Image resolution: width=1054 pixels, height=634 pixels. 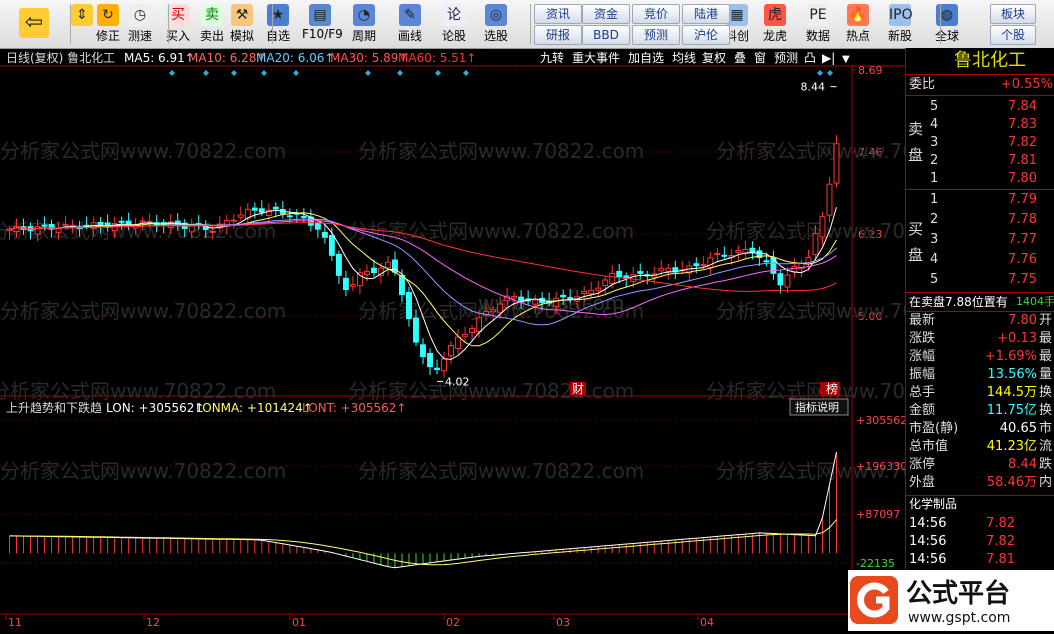 I want to click on chart-menu-item: 凸, so click(x=810, y=58).